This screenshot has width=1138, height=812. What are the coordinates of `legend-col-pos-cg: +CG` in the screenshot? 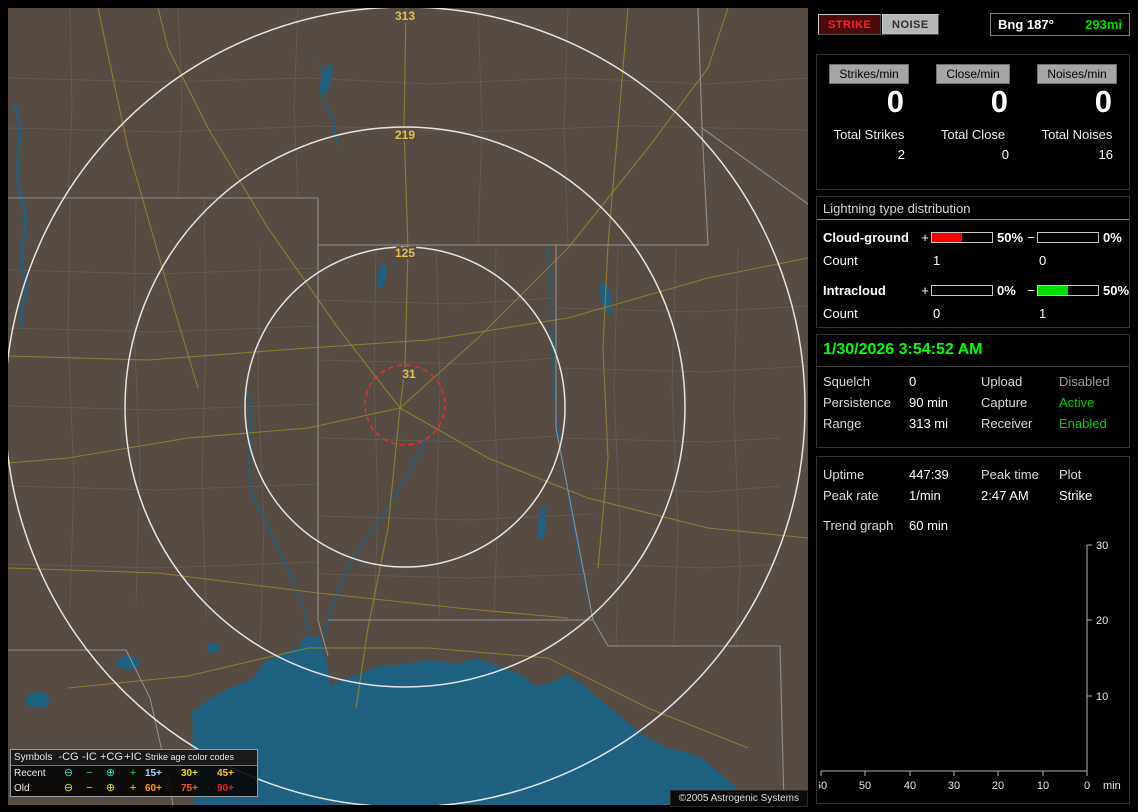 It's located at (111, 757).